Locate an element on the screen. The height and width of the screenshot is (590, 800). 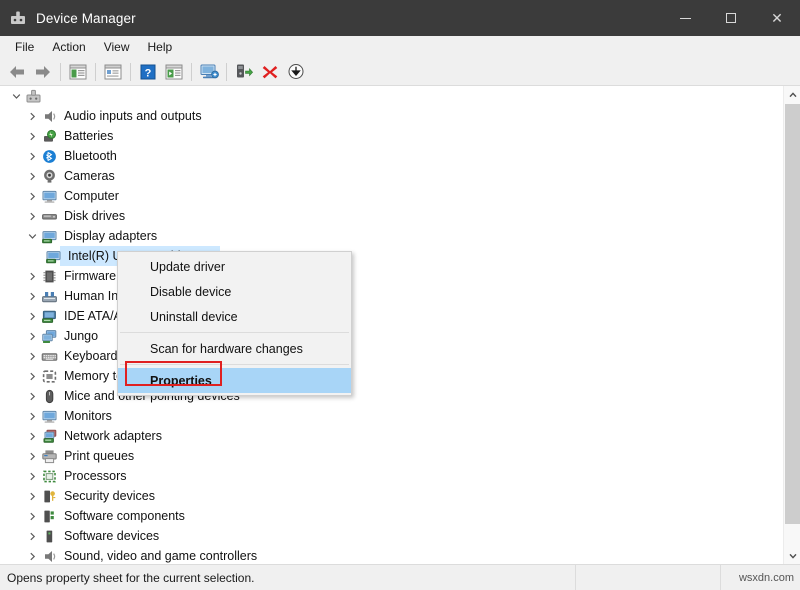
tree-item-label: Batteries is located at coordinates (89, 136).